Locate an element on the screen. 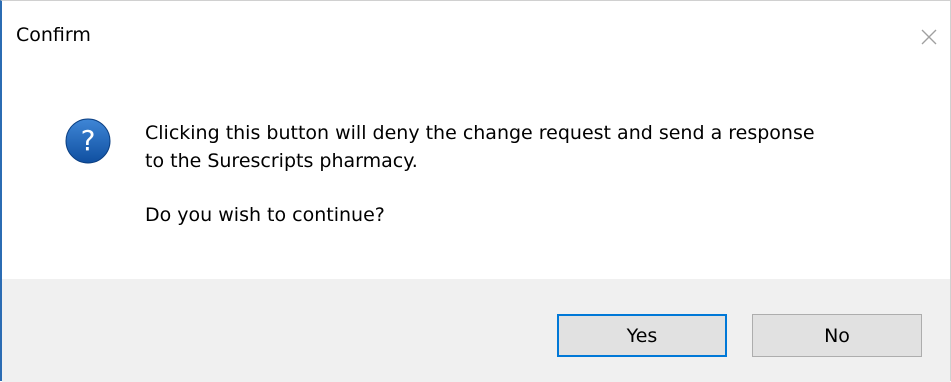 The width and height of the screenshot is (951, 382). close-icon is located at coordinates (929, 37).